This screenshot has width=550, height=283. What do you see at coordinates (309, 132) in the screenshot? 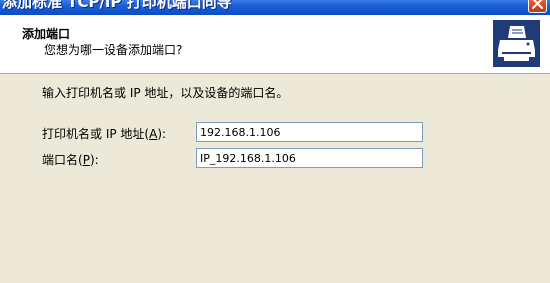
I see `printer-name-input` at bounding box center [309, 132].